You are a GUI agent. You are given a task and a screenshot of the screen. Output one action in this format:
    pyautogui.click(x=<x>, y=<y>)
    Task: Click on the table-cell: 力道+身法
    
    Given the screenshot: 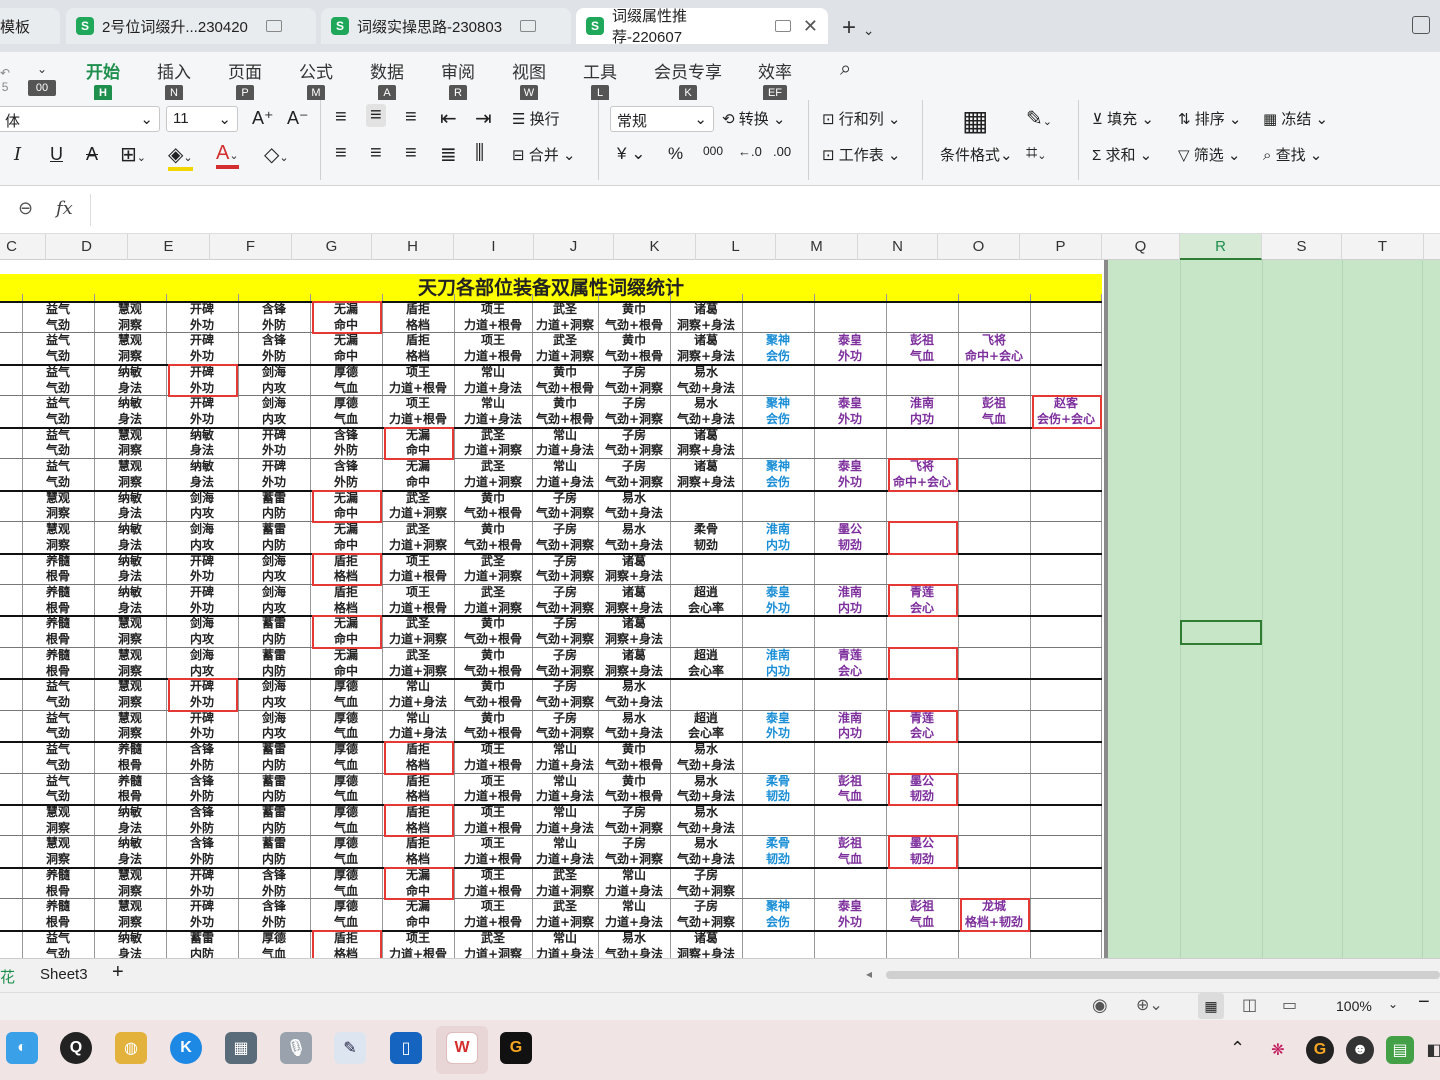 What is the action you would take?
    pyautogui.click(x=418, y=734)
    